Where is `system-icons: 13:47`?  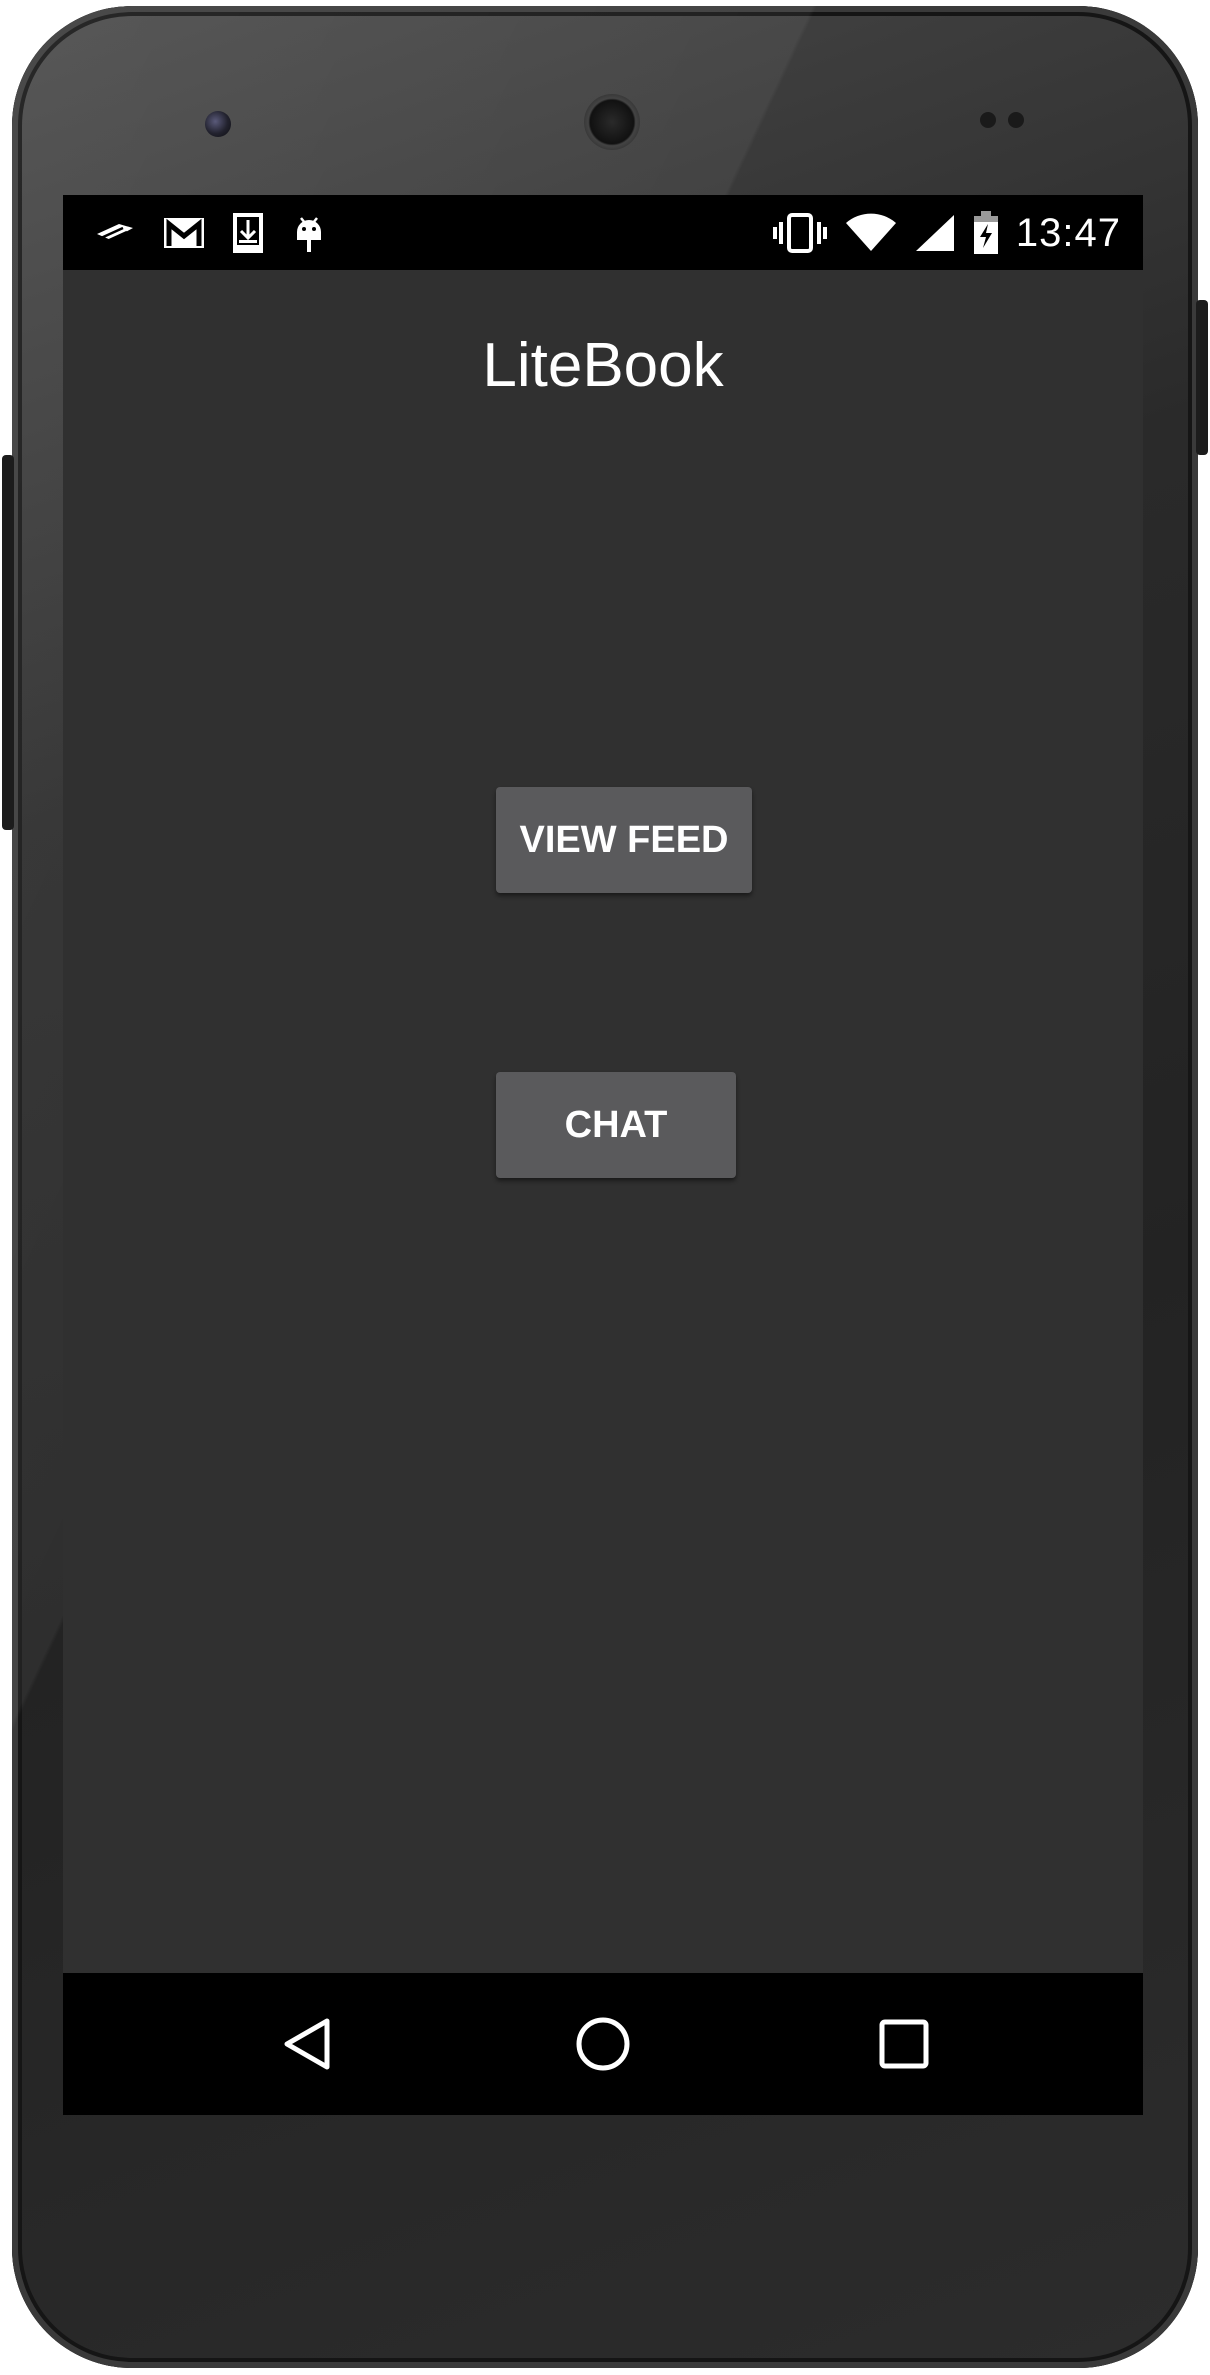 system-icons: 13:47 is located at coordinates (946, 233).